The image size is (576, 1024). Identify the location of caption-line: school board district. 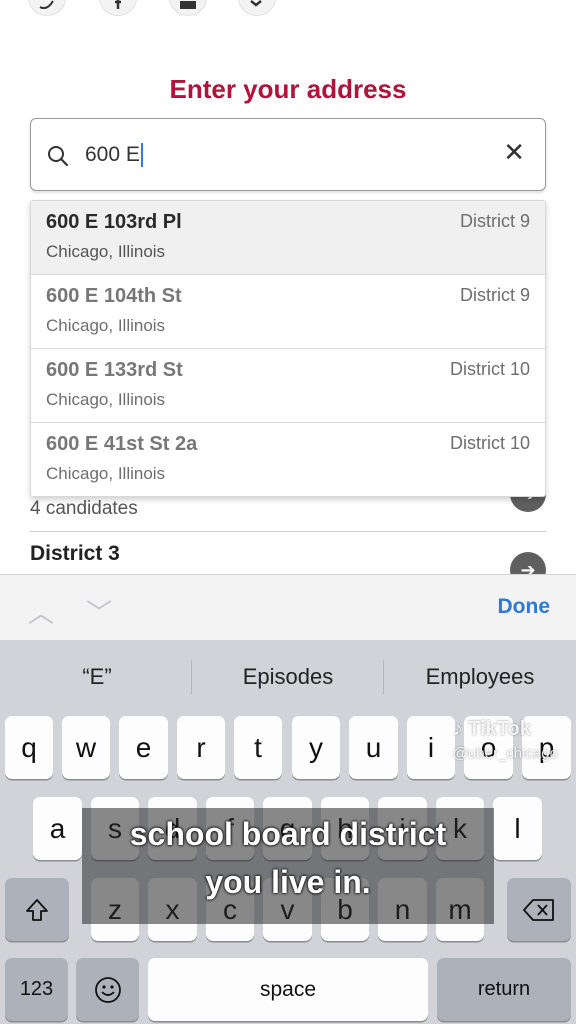
(288, 834).